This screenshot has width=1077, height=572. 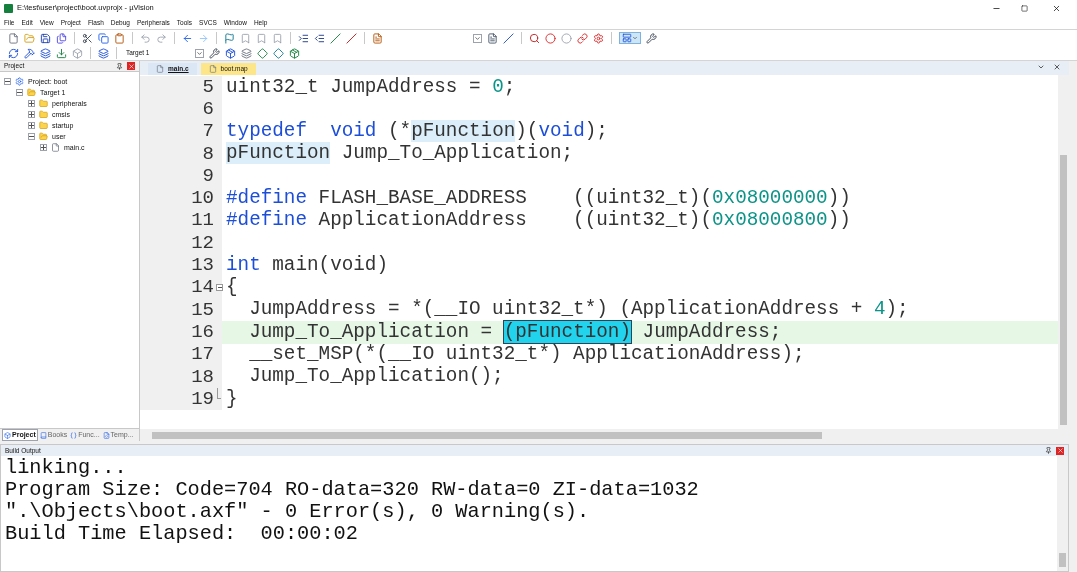 I want to click on rebuild-icon, so click(x=13, y=53).